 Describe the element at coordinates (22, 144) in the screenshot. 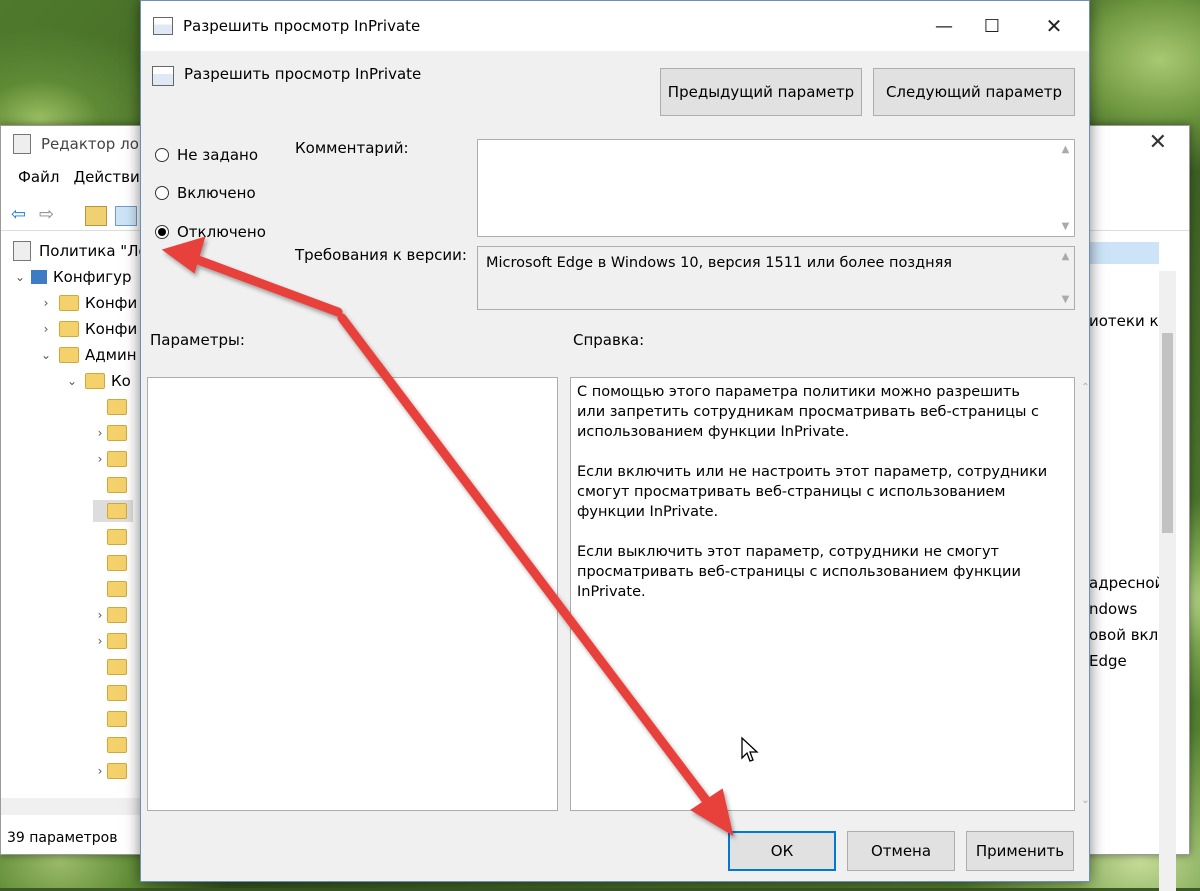

I see `editor-app-icon` at that location.